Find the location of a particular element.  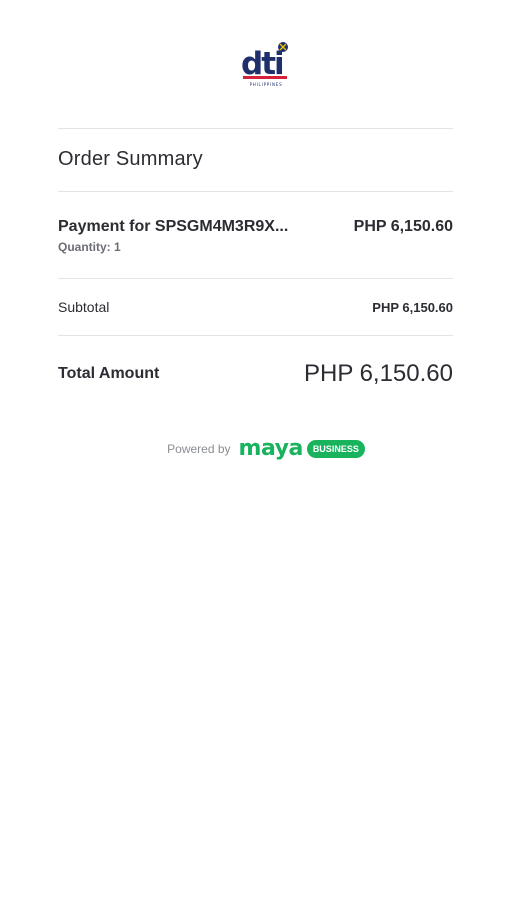

header-logo: dti PHILIPPINES is located at coordinates (266, 66).